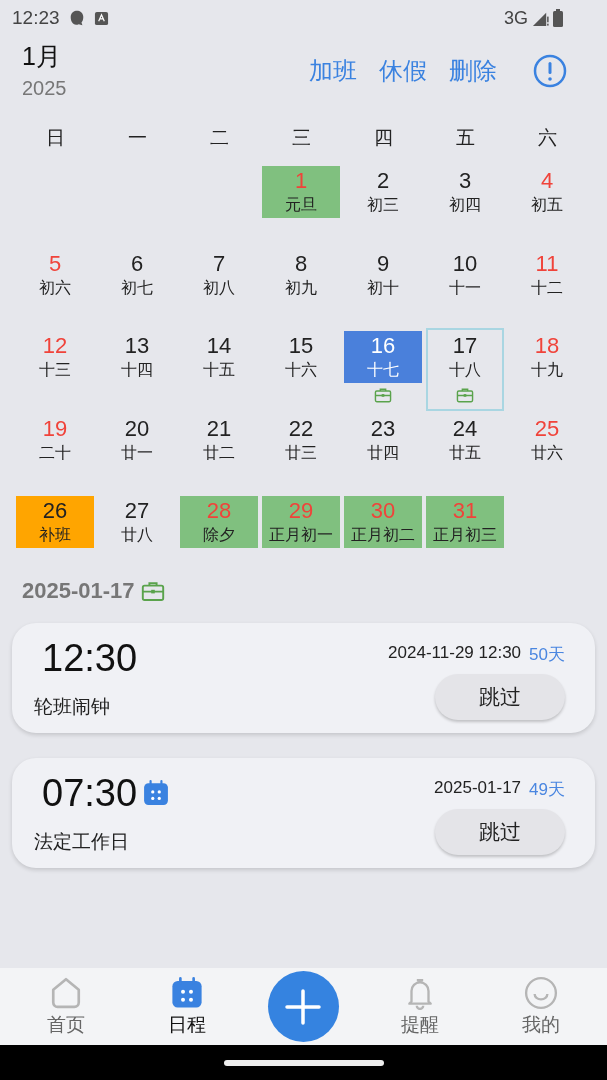 This screenshot has height=1080, width=607. I want to click on day-cell: 10 十一, so click(465, 287).